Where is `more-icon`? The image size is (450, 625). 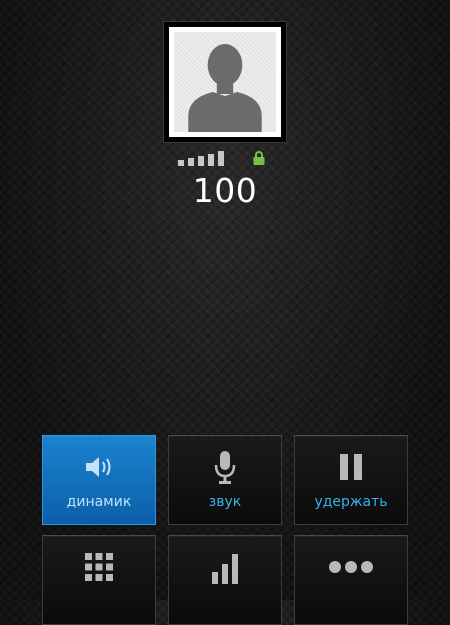
more-icon is located at coordinates (351, 567).